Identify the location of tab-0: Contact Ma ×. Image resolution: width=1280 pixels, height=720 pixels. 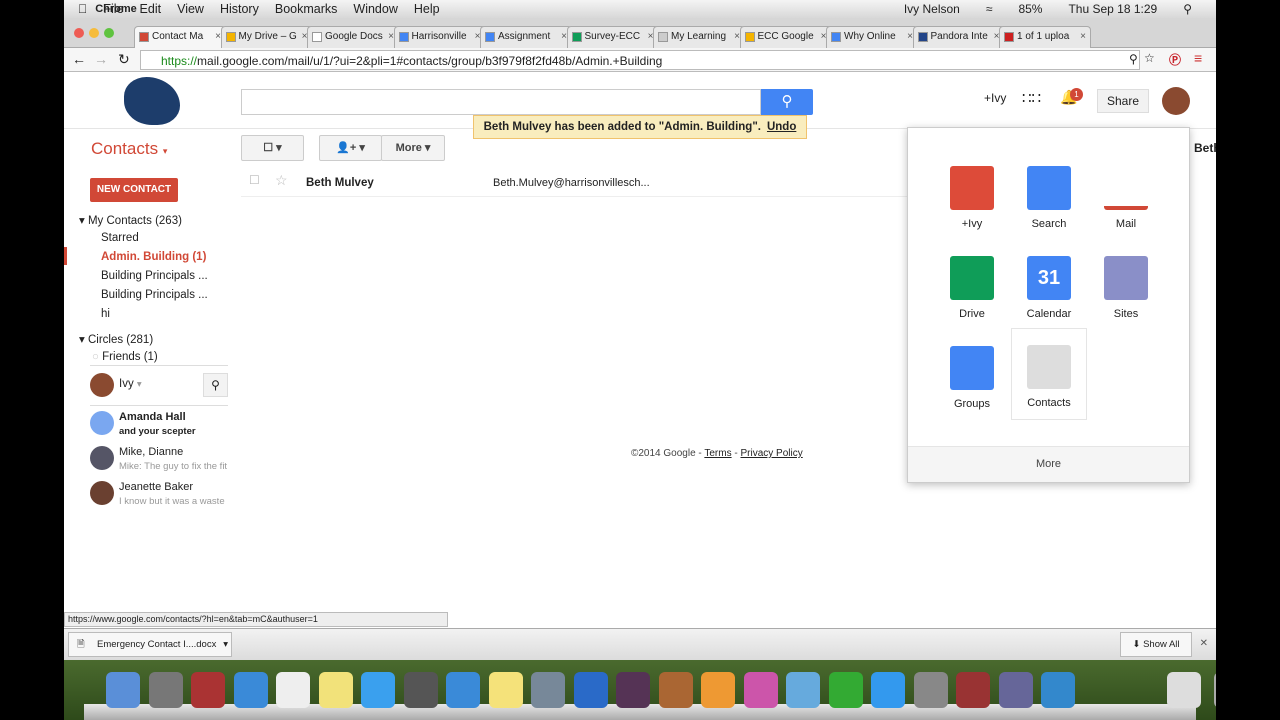
(180, 37).